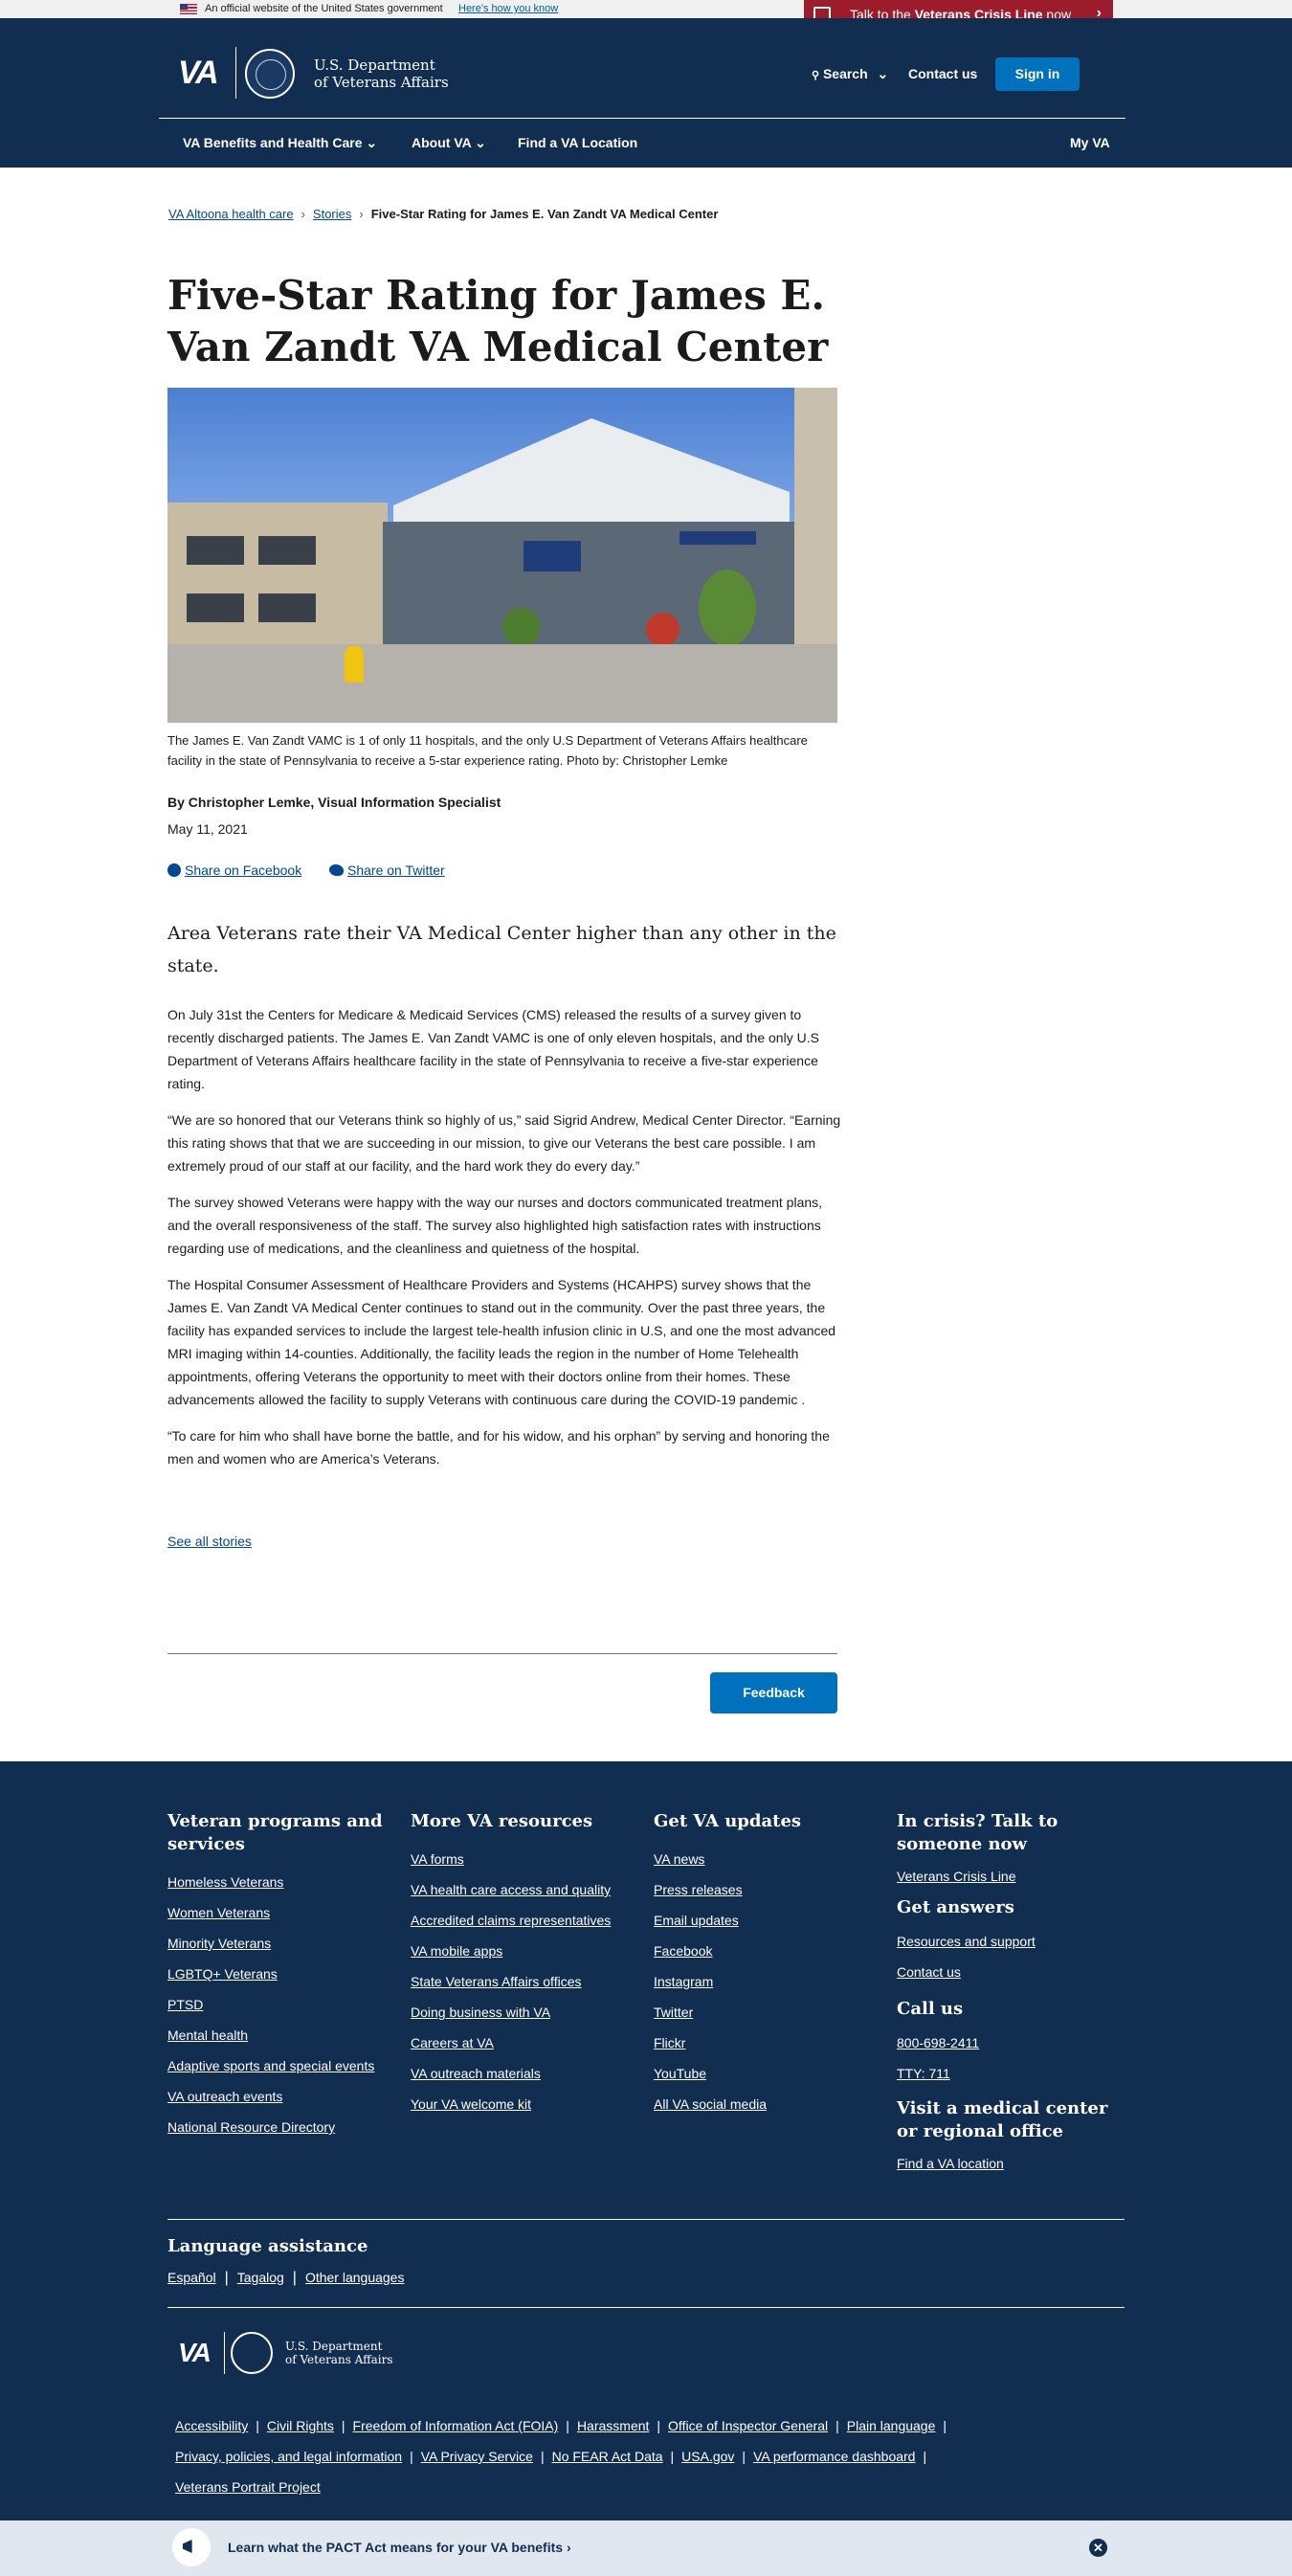 The height and width of the screenshot is (2576, 1292). I want to click on footer-link: Flickr, so click(759, 2049).